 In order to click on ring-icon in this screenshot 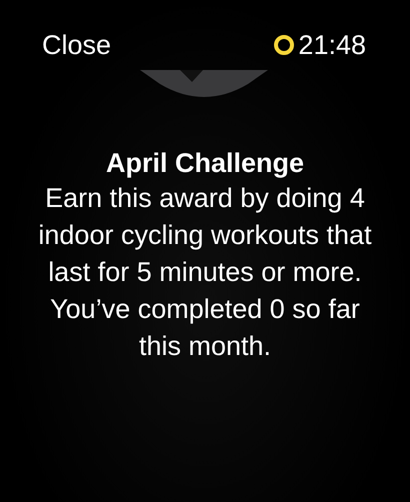, I will do `click(284, 45)`.